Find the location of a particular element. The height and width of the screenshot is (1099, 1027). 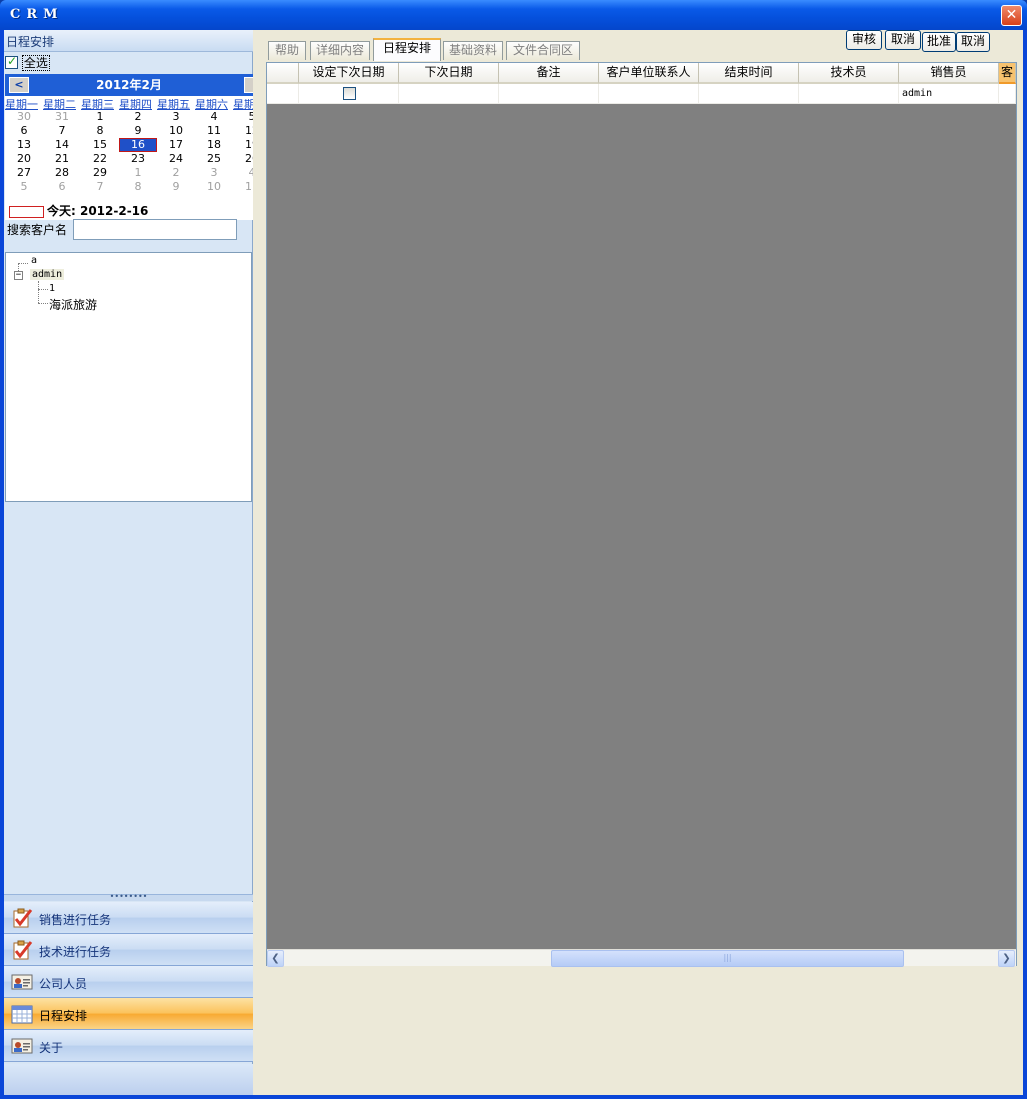

nav-about-button: 关于 is located at coordinates (128, 1046).